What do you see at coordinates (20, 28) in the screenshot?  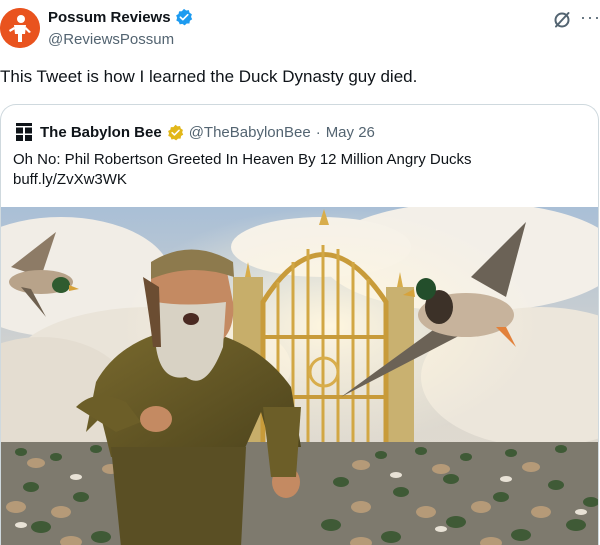 I see `avatar` at bounding box center [20, 28].